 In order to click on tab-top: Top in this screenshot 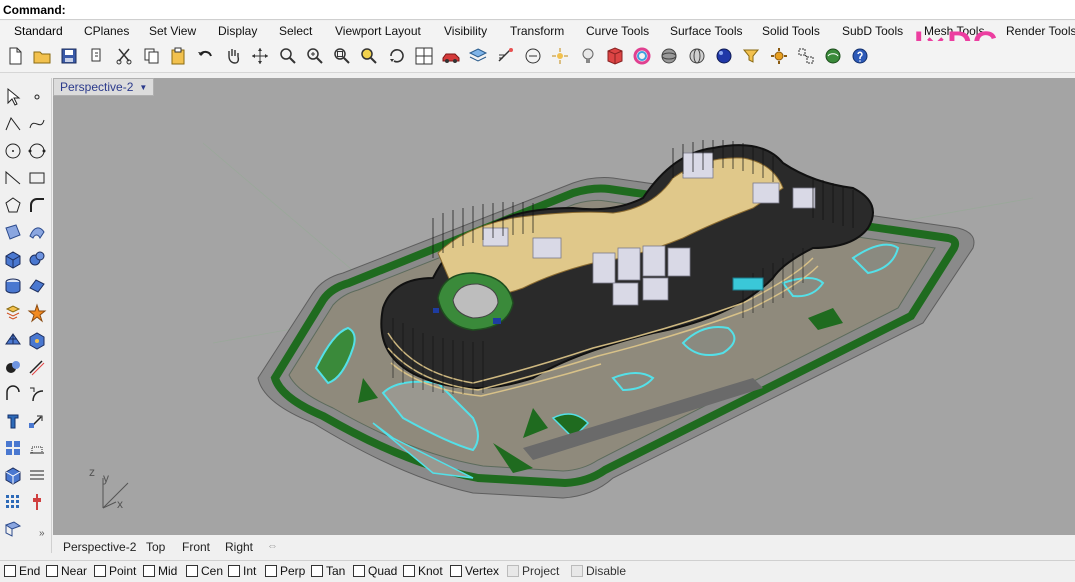, I will do `click(155, 547)`.